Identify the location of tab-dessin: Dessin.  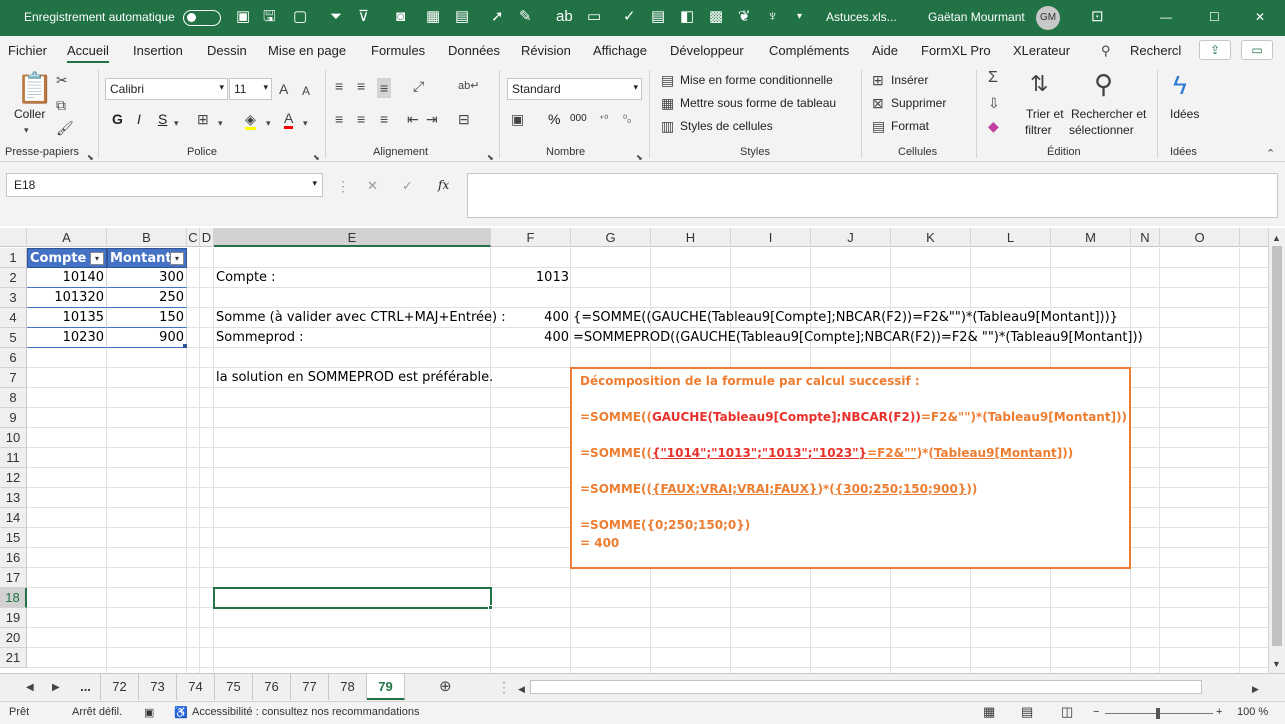
(227, 50).